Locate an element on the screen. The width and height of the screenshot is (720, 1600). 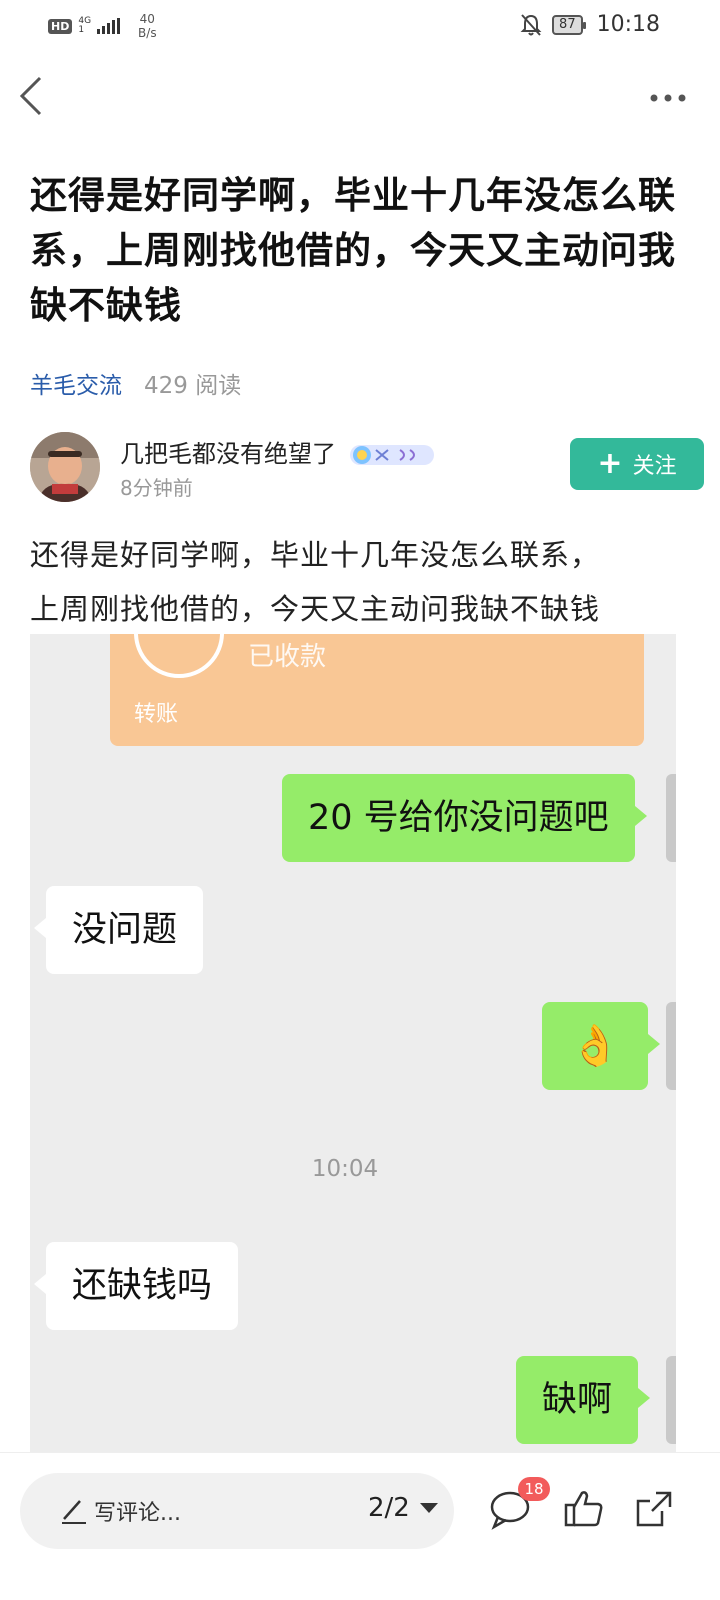
page-indicator: 2/2 is located at coordinates (389, 1508).